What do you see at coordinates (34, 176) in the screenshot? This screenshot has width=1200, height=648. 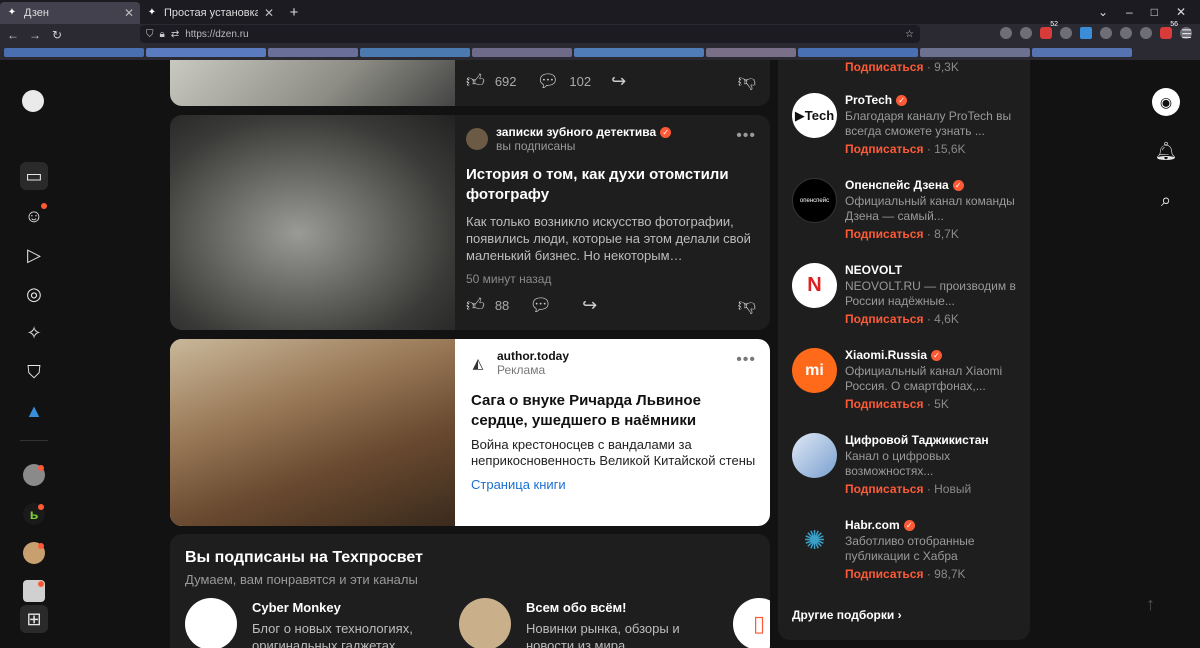 I see `feed-icon: ▭` at bounding box center [34, 176].